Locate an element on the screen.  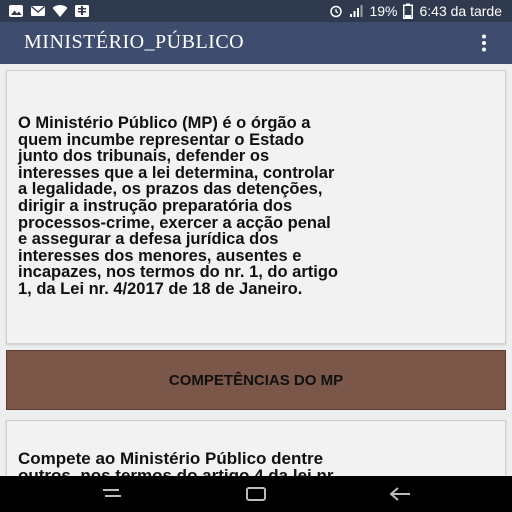
photo-icon is located at coordinates (16, 11).